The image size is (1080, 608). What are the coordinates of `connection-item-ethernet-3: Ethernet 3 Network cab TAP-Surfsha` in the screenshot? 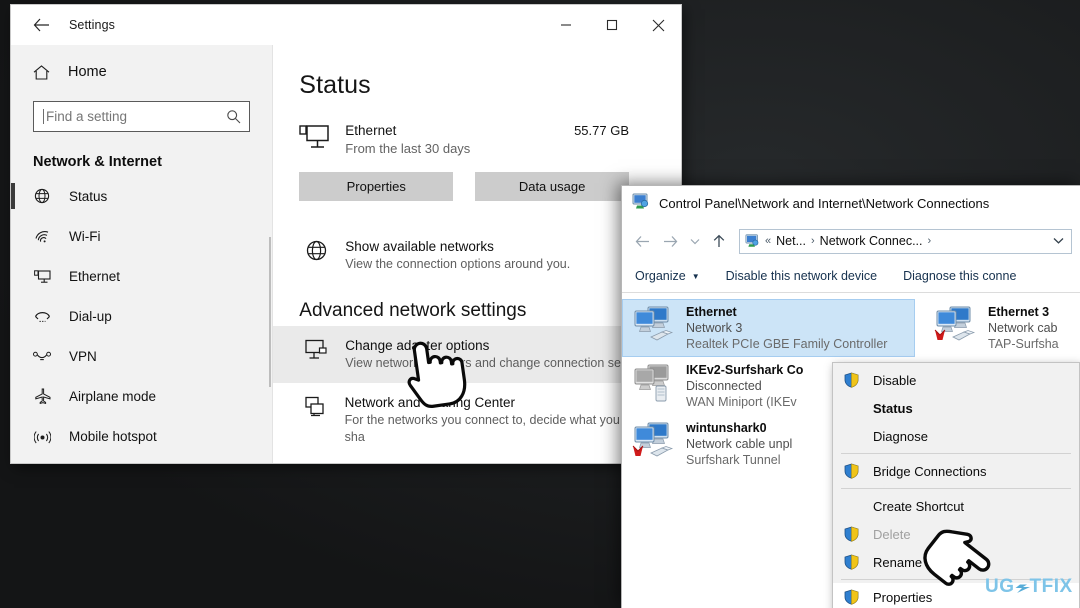 It's located at (1002, 328).